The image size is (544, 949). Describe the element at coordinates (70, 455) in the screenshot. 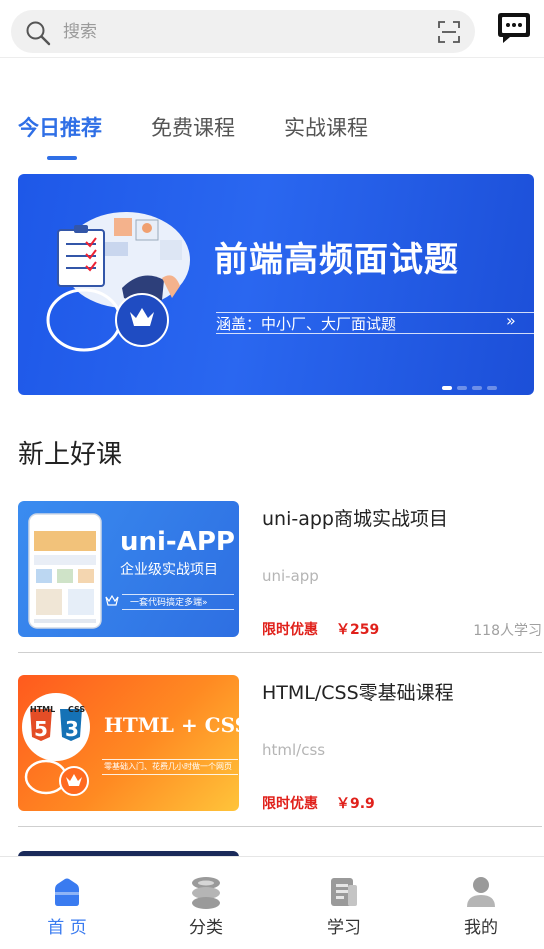

I see `section-title-new-courses: 新上好课` at that location.